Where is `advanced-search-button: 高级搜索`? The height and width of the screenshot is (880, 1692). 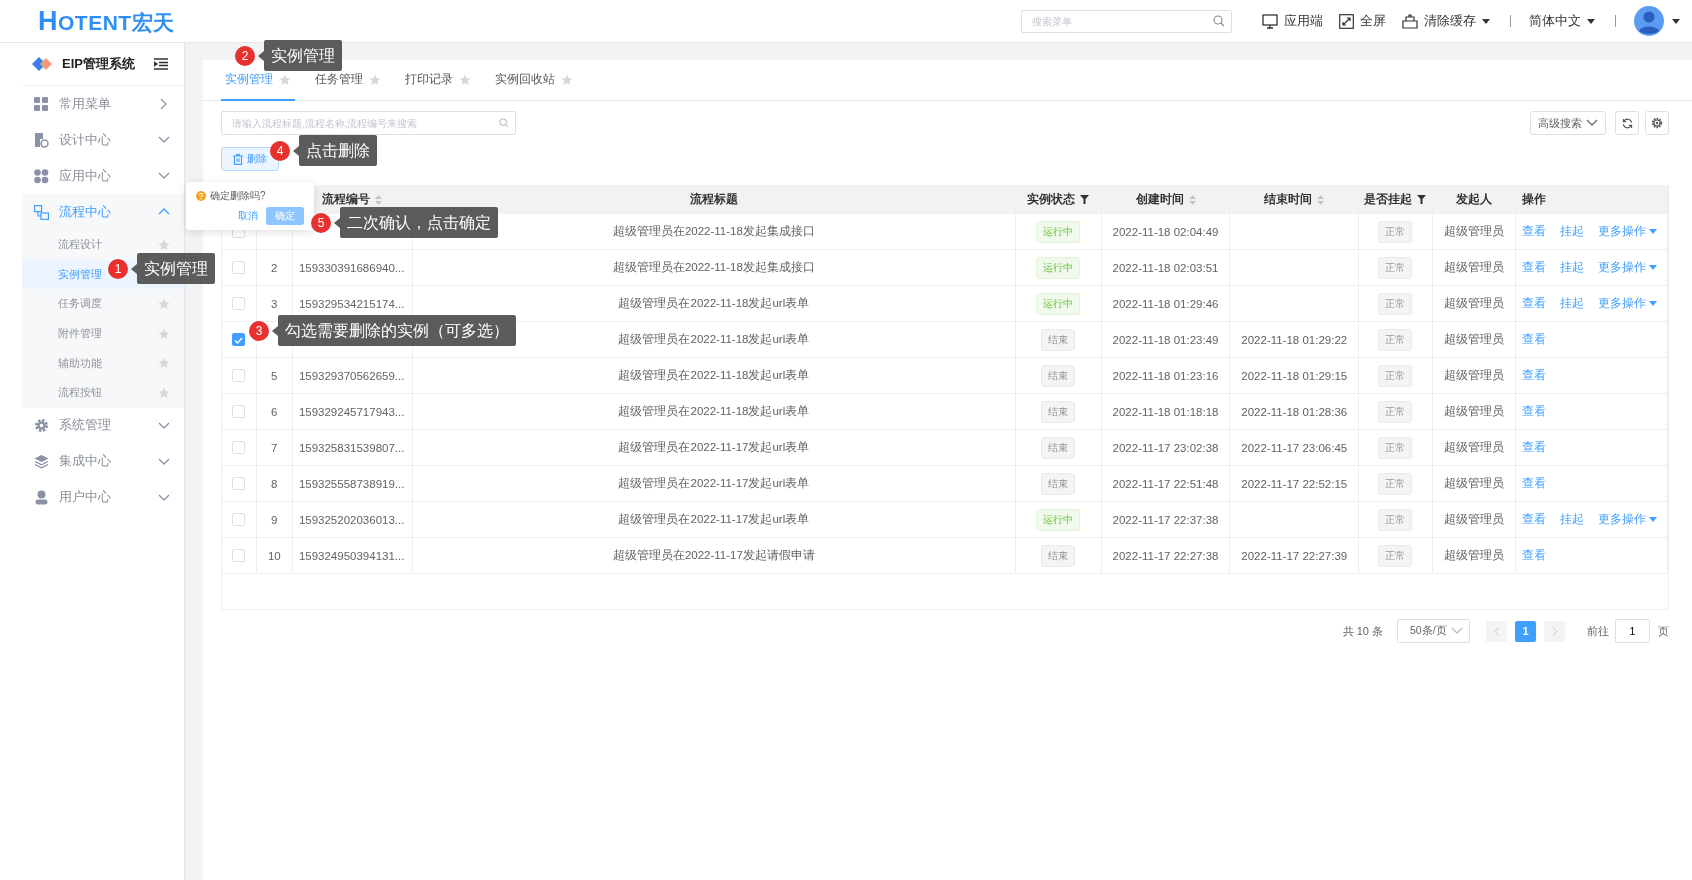 advanced-search-button: 高级搜索 is located at coordinates (1568, 123).